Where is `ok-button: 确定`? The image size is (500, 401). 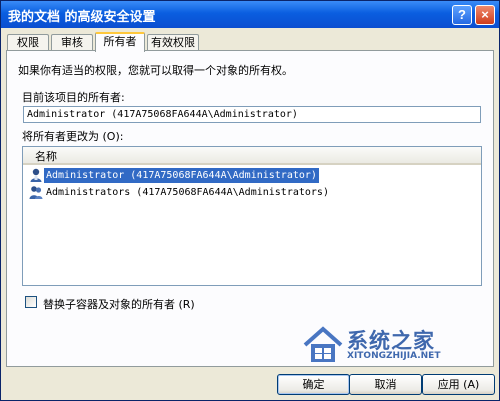
ok-button: 确定 is located at coordinates (313, 384).